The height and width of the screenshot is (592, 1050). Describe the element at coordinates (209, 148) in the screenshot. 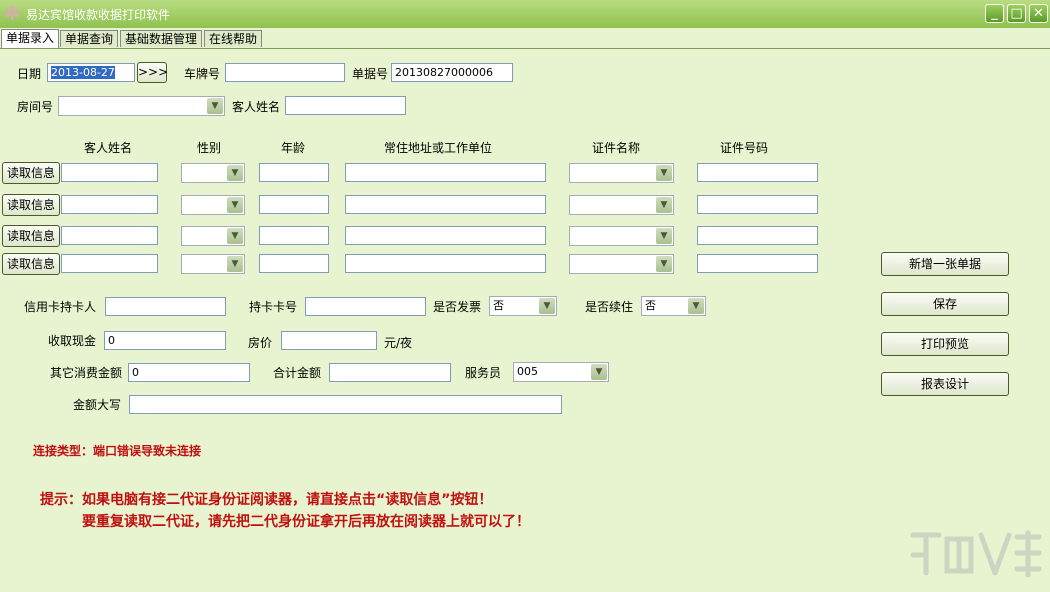

I see `col-header-gender: 性别` at that location.